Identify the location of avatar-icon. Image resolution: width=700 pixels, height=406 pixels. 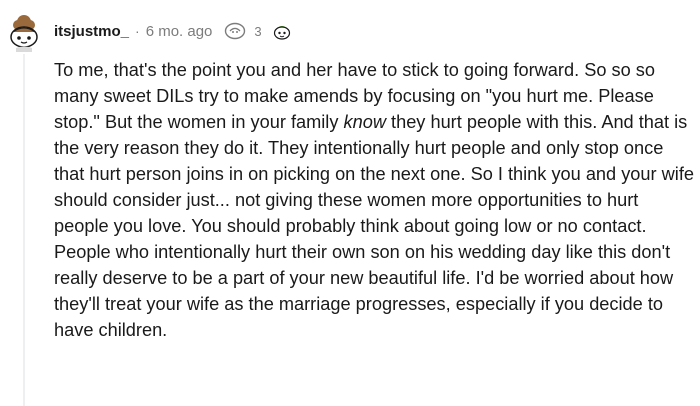
(24, 32).